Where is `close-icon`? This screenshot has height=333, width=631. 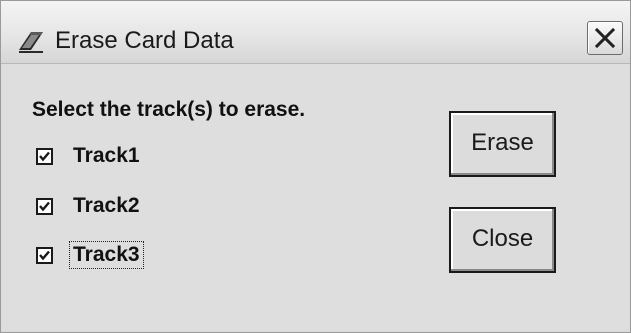 close-icon is located at coordinates (605, 38).